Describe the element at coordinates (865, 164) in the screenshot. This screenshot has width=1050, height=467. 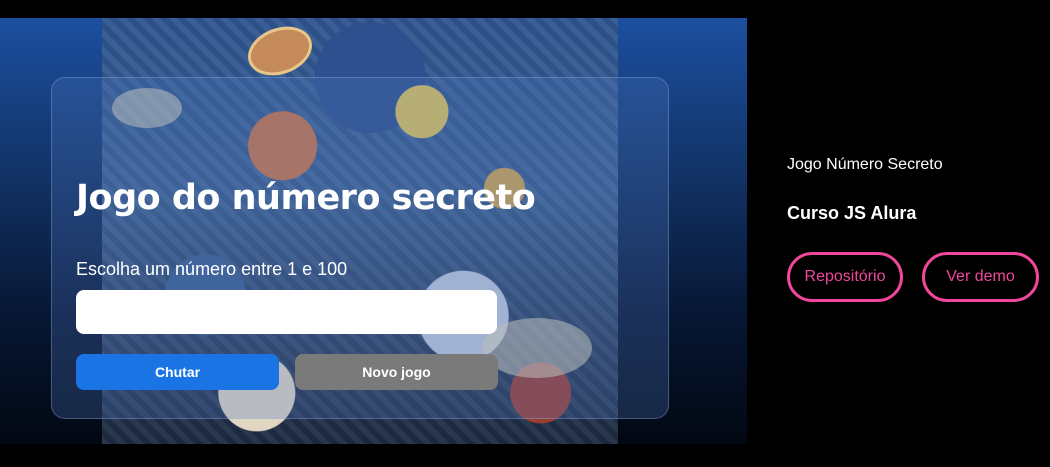
I see `project-title: Jogo Número Secreto` at that location.